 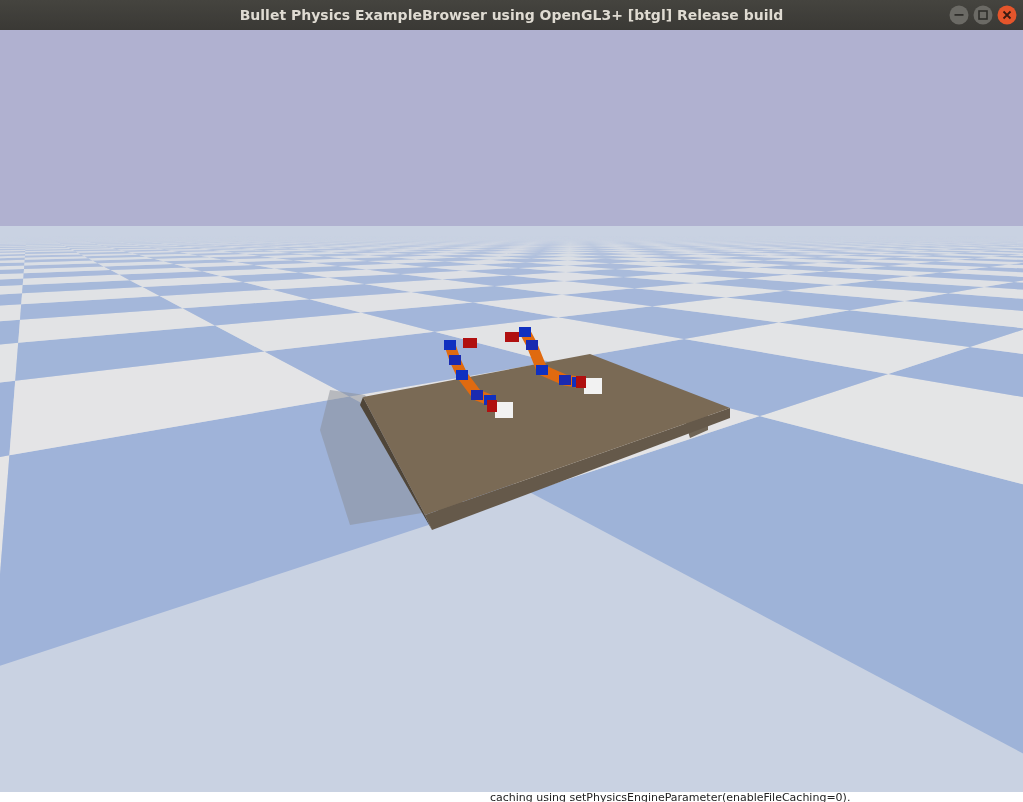 What do you see at coordinates (959, 15) in the screenshot?
I see `minimize-icon` at bounding box center [959, 15].